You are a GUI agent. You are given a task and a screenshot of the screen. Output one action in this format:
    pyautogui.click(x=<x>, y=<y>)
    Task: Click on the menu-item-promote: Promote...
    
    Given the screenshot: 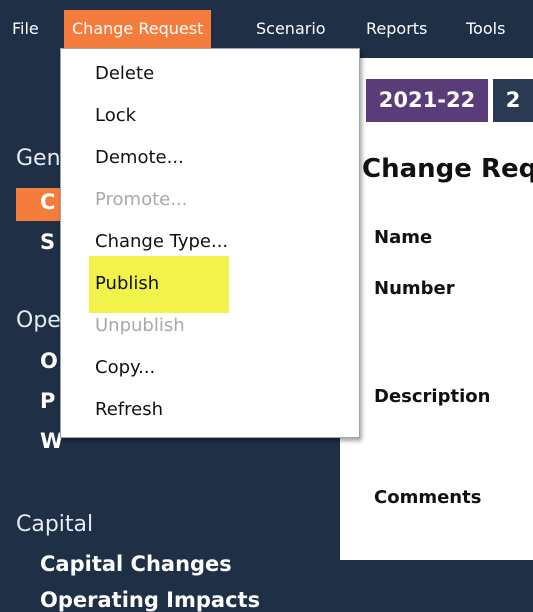 What is the action you would take?
    pyautogui.click(x=141, y=199)
    